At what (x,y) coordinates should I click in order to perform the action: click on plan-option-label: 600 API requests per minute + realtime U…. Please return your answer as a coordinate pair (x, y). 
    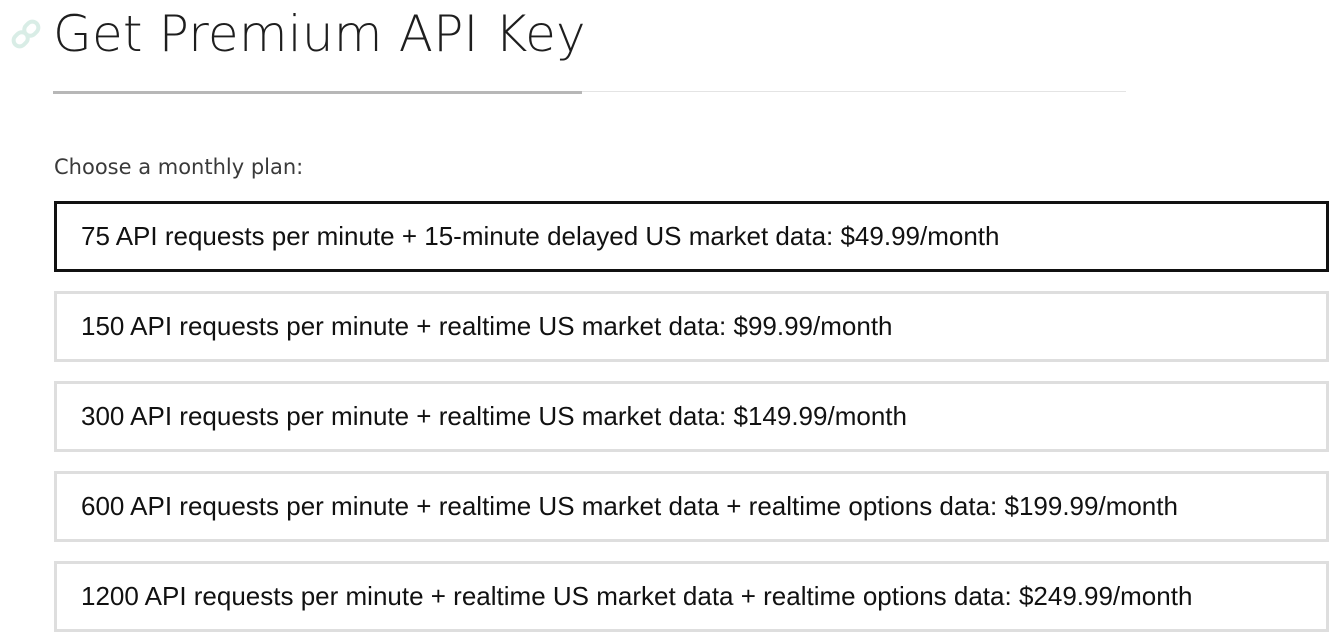
    Looking at the image, I should click on (629, 506).